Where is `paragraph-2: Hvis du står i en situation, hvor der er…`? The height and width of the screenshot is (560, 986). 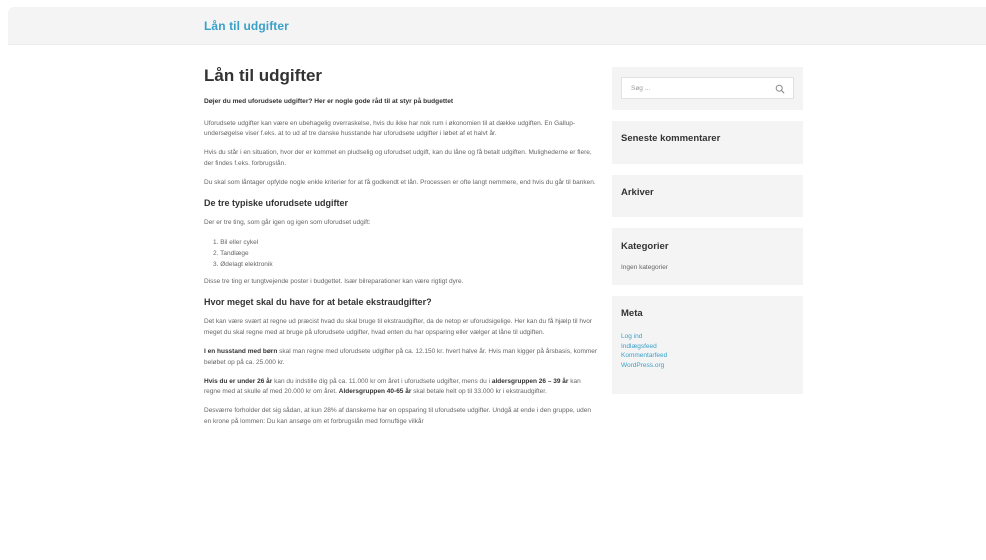 paragraph-2: Hvis du står i en situation, hvor der er… is located at coordinates (398, 158).